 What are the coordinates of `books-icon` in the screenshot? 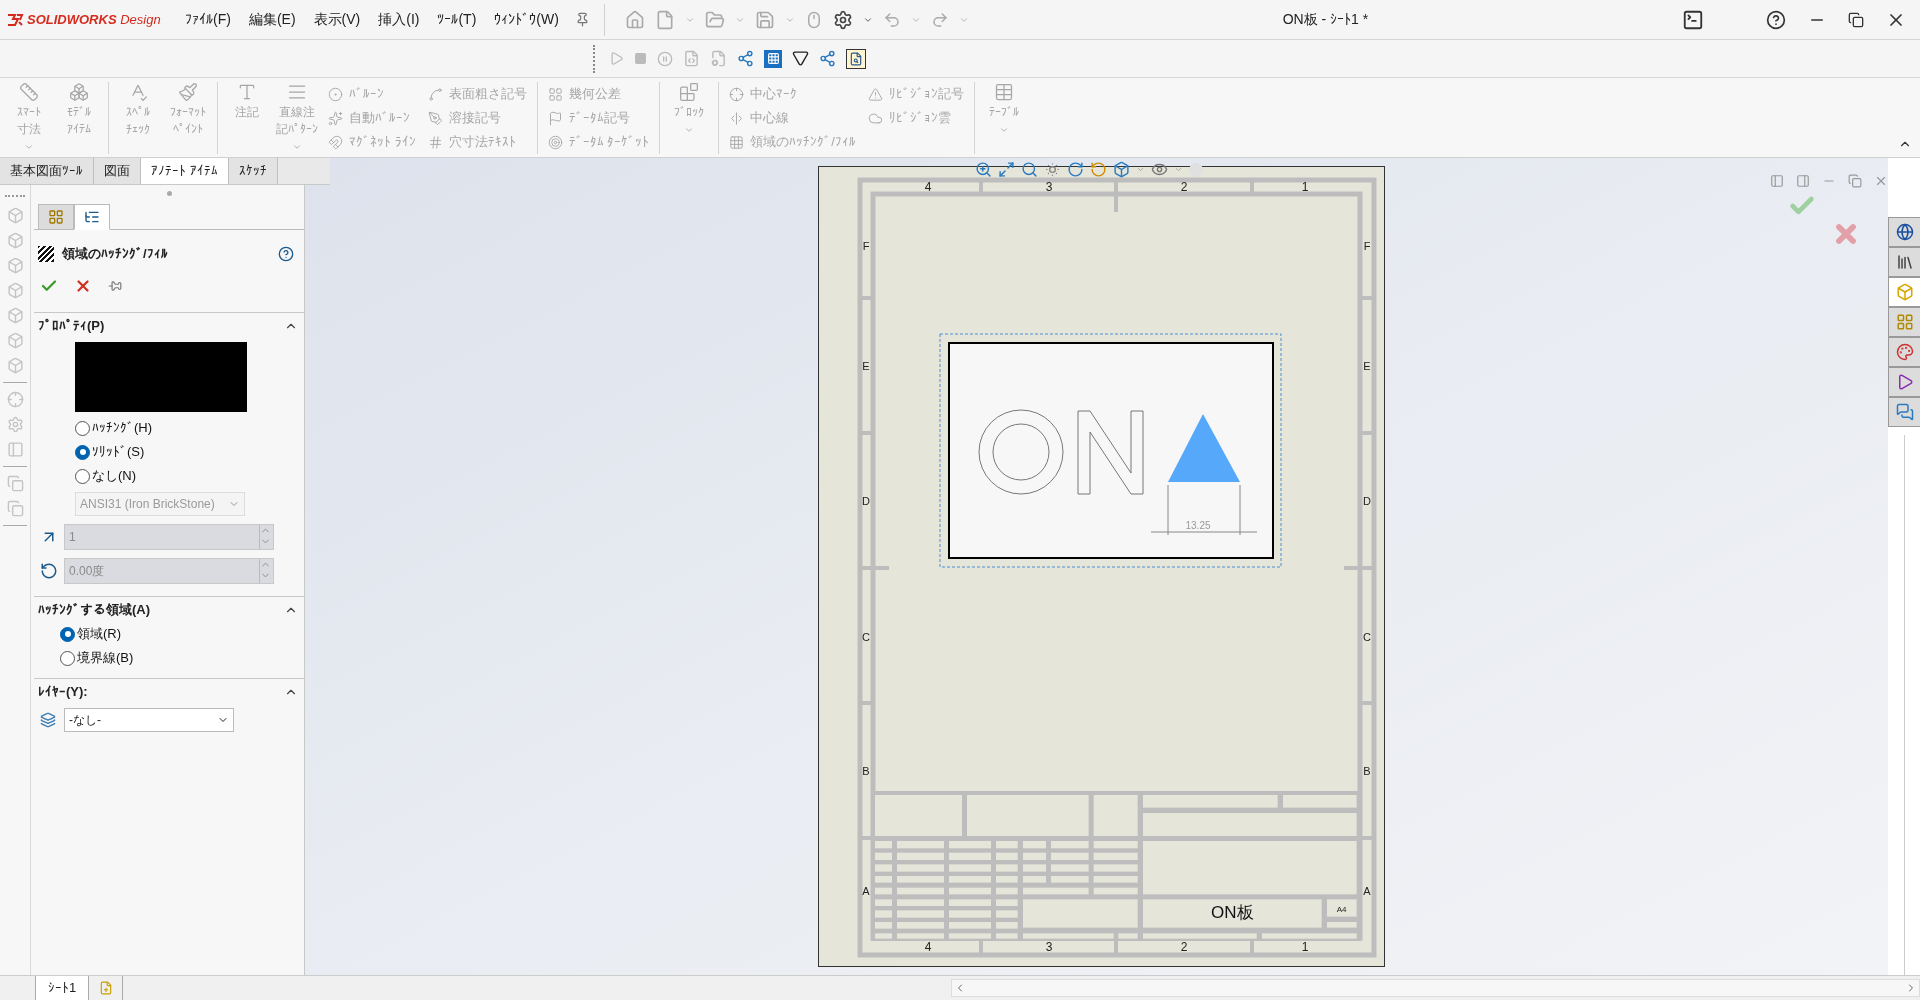 It's located at (1904, 262).